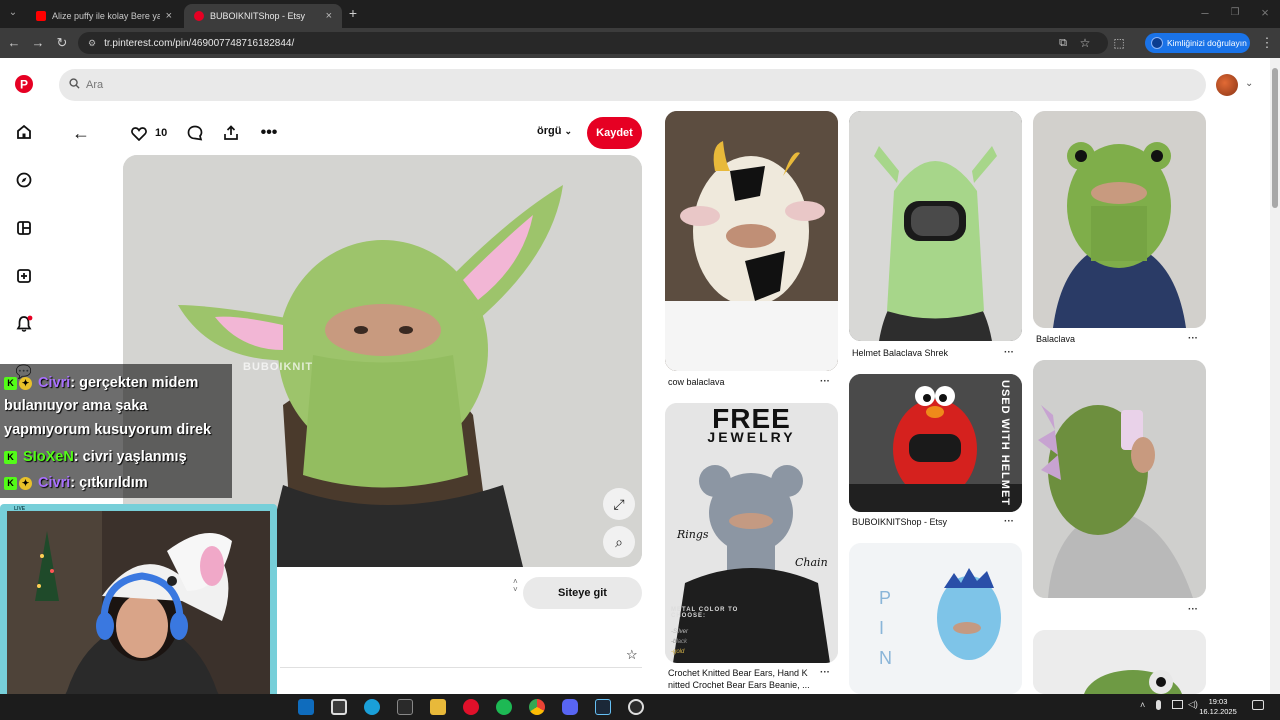 The height and width of the screenshot is (720, 1280). Describe the element at coordinates (24, 228) in the screenshot. I see `boards-icon` at that location.